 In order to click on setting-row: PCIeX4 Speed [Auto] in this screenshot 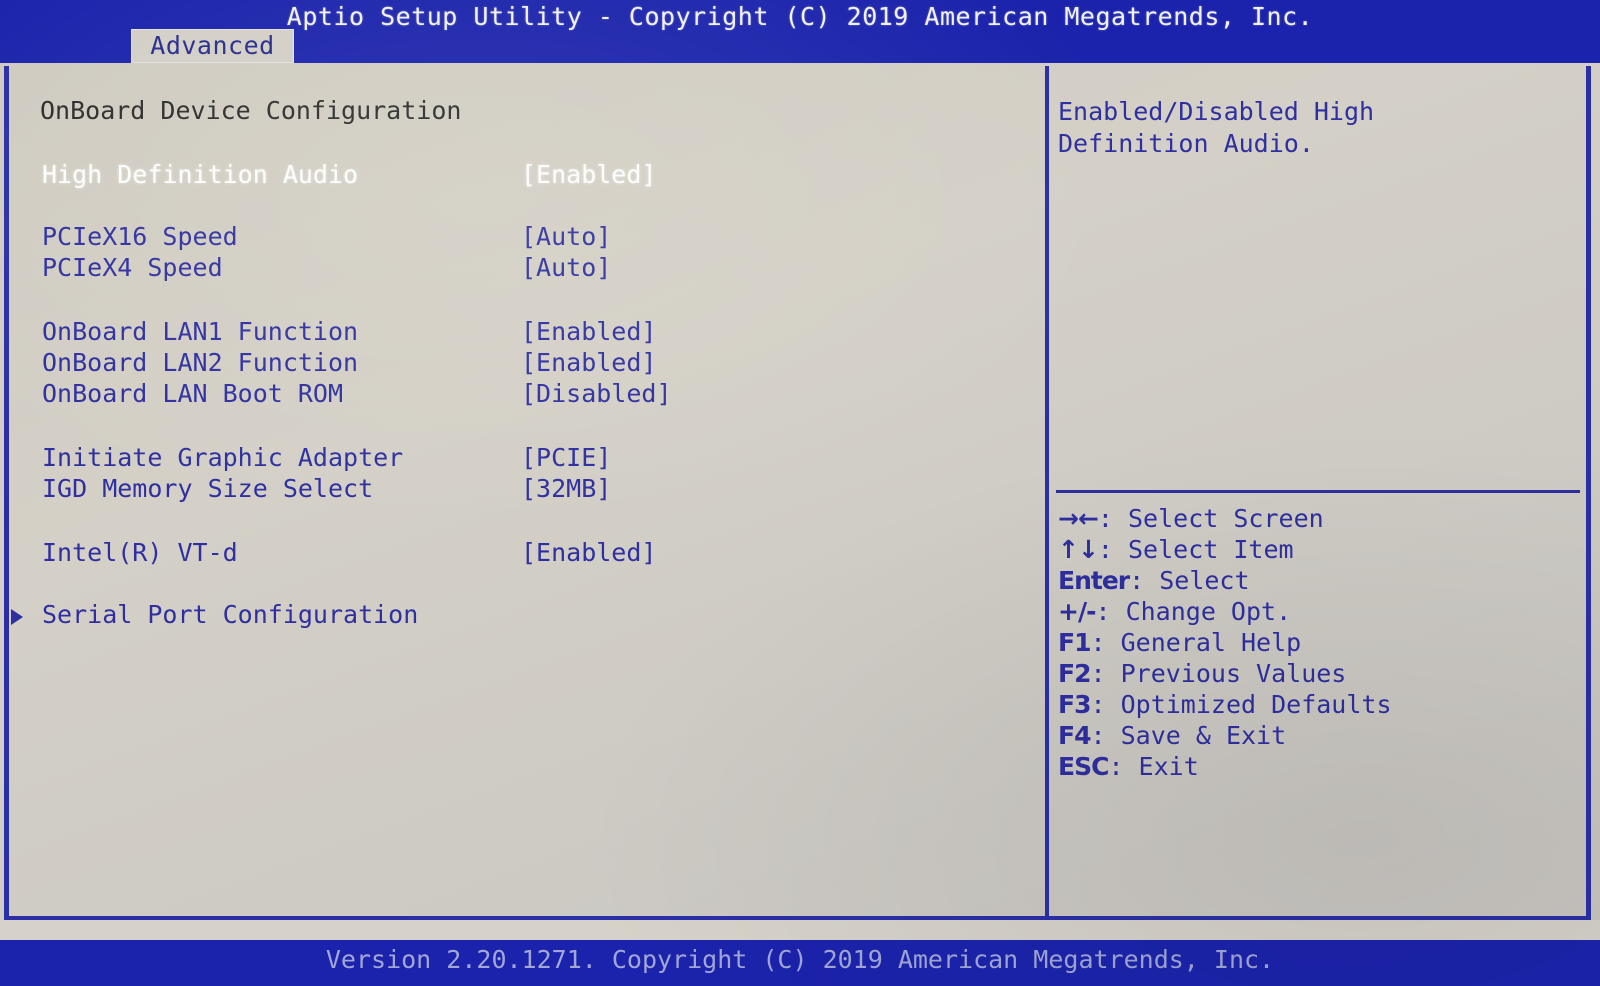, I will do `click(520, 267)`.